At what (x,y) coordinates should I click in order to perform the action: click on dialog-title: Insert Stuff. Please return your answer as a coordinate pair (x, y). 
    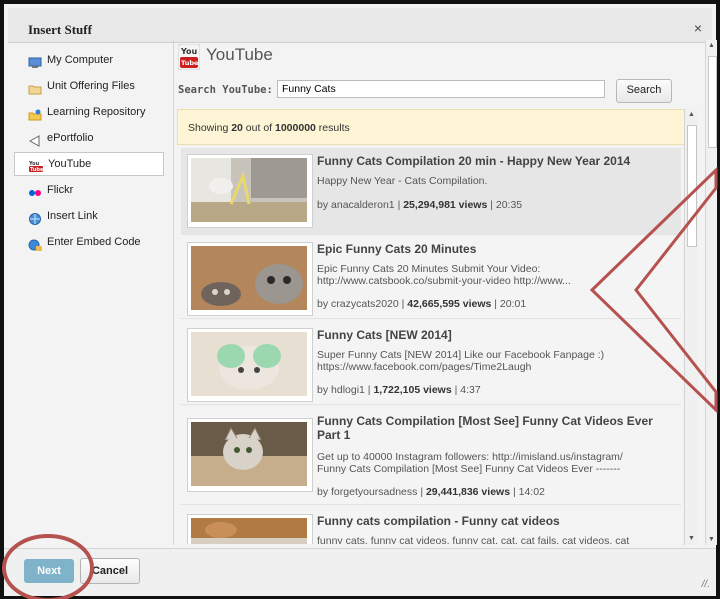
    Looking at the image, I should click on (60, 29).